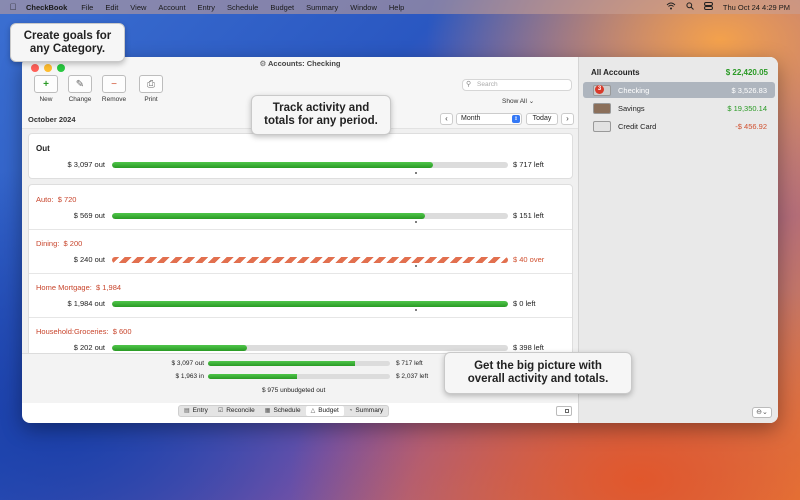  What do you see at coordinates (78, 287) in the screenshot?
I see `category-title: Home Mortgage: $ 1,984` at bounding box center [78, 287].